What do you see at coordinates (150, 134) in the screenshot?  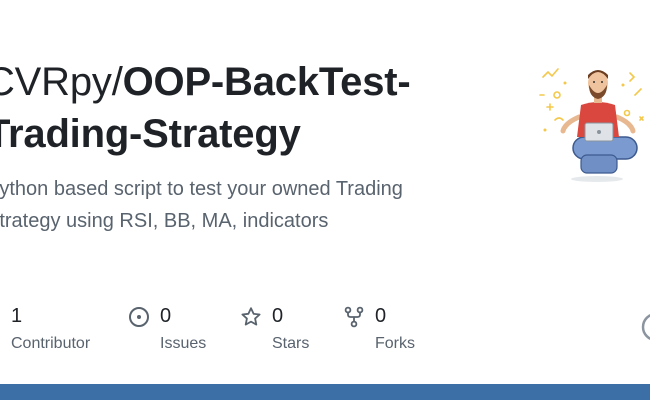 I see `repo-name-line2: Trading-Strategy` at bounding box center [150, 134].